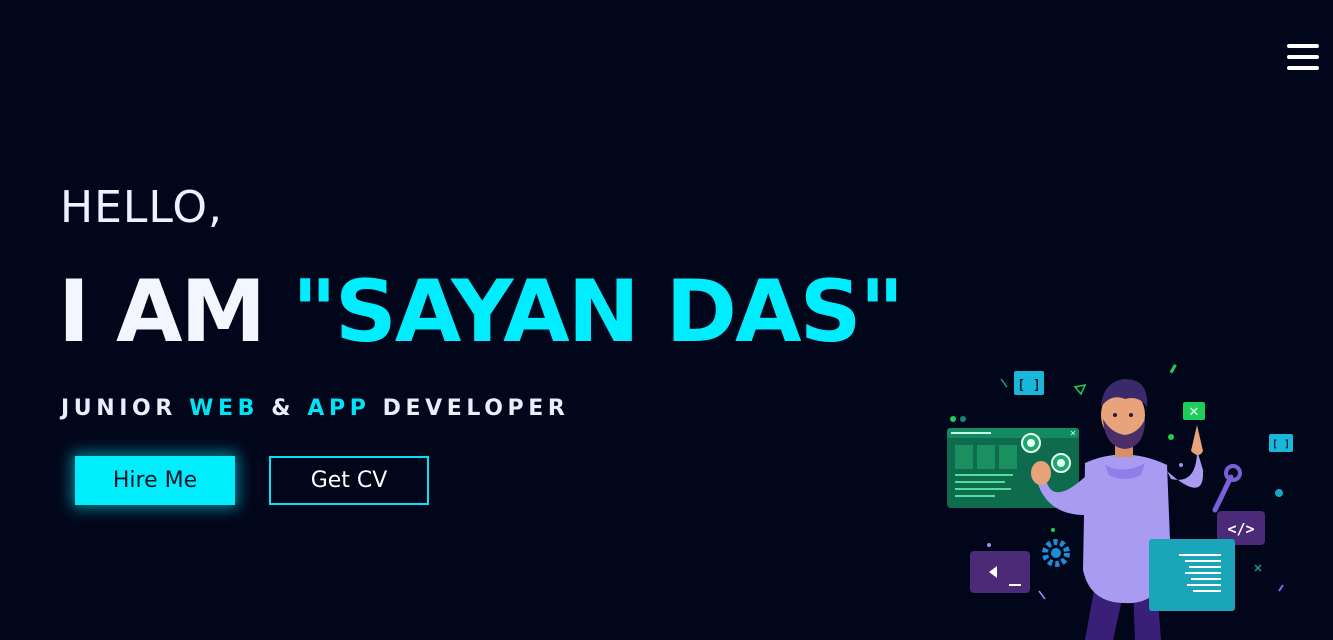 Image resolution: width=1333 pixels, height=640 pixels. I want to click on page-title: I AM "SAYAN DAS", so click(481, 312).